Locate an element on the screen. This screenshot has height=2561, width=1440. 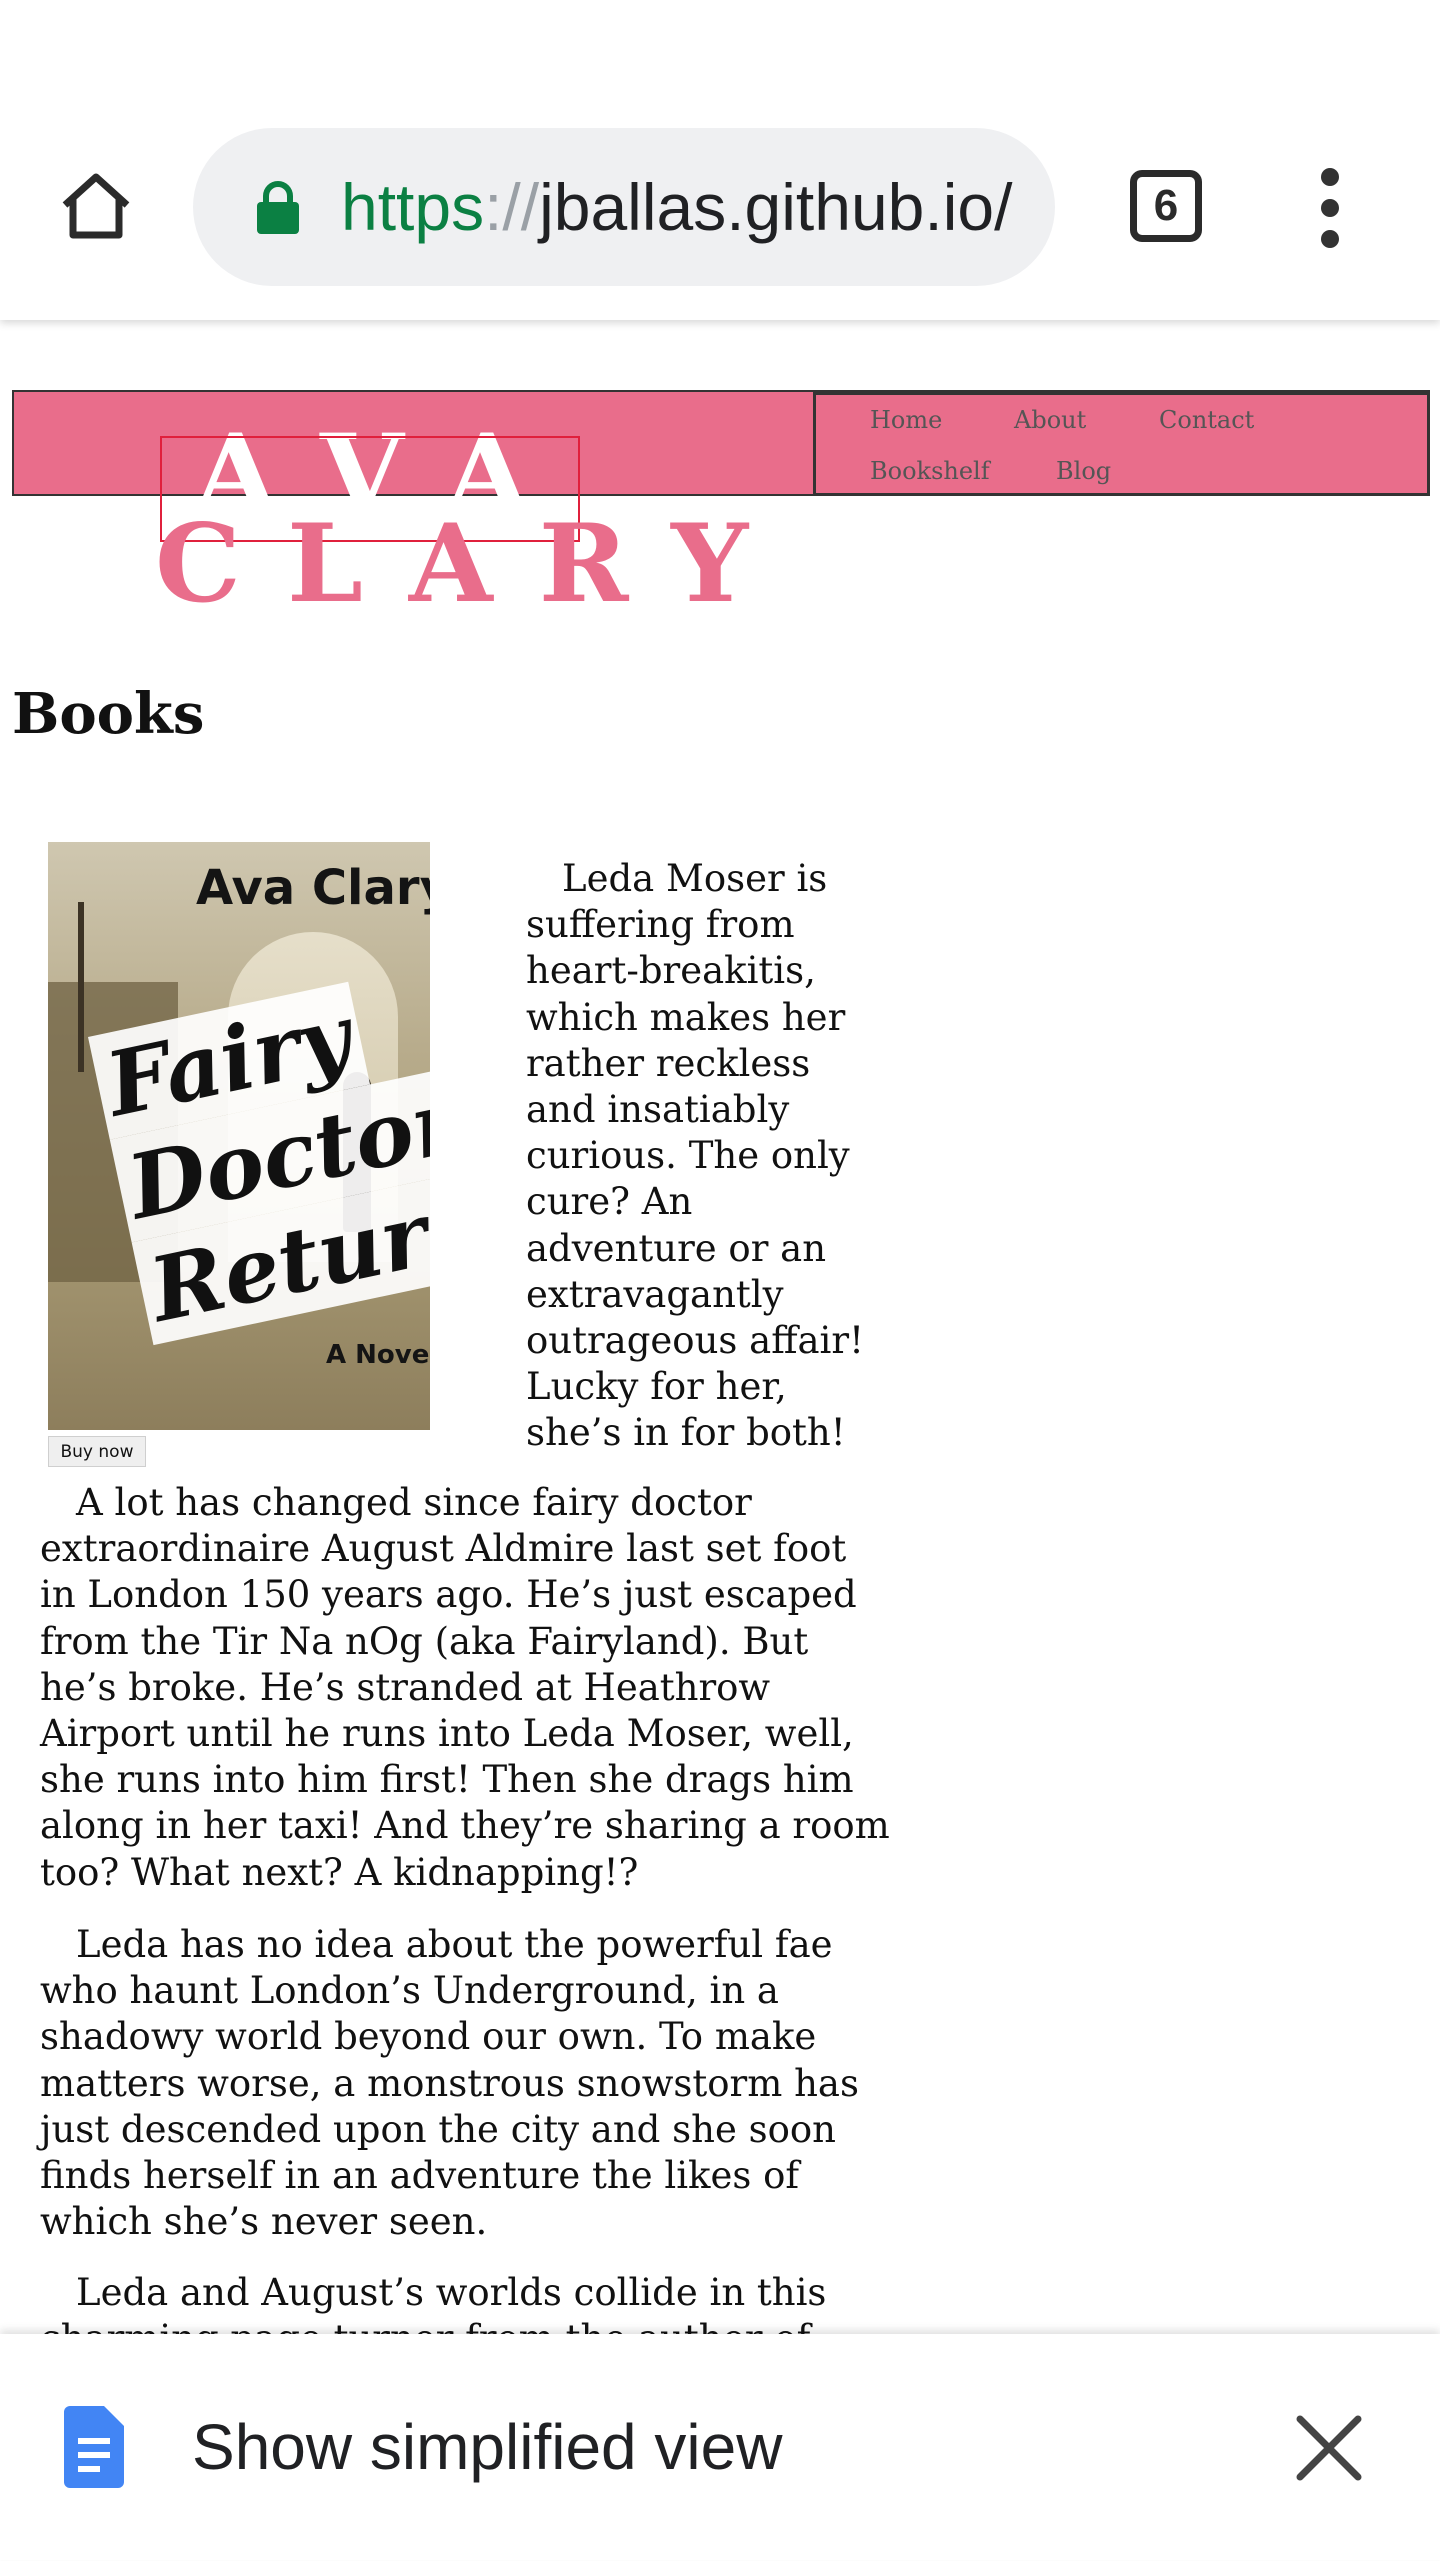
cover-author: Ava Clary is located at coordinates (313, 888).